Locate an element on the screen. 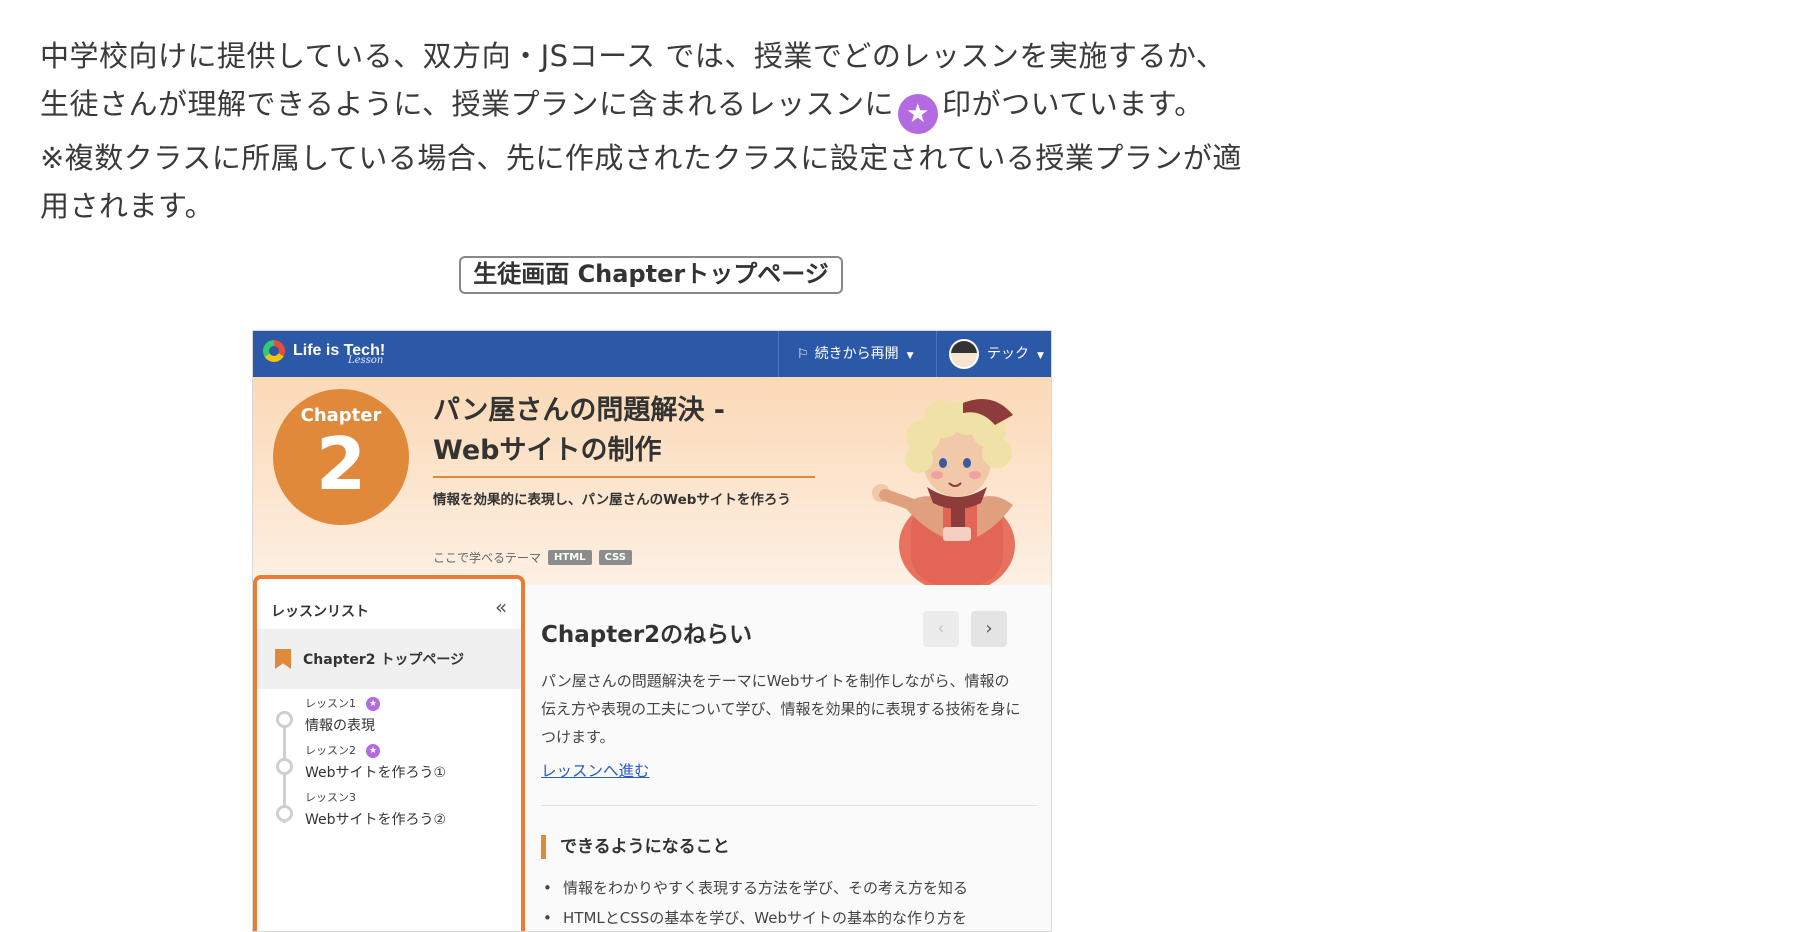  chapter-badge: Chapter 2 is located at coordinates (341, 457).